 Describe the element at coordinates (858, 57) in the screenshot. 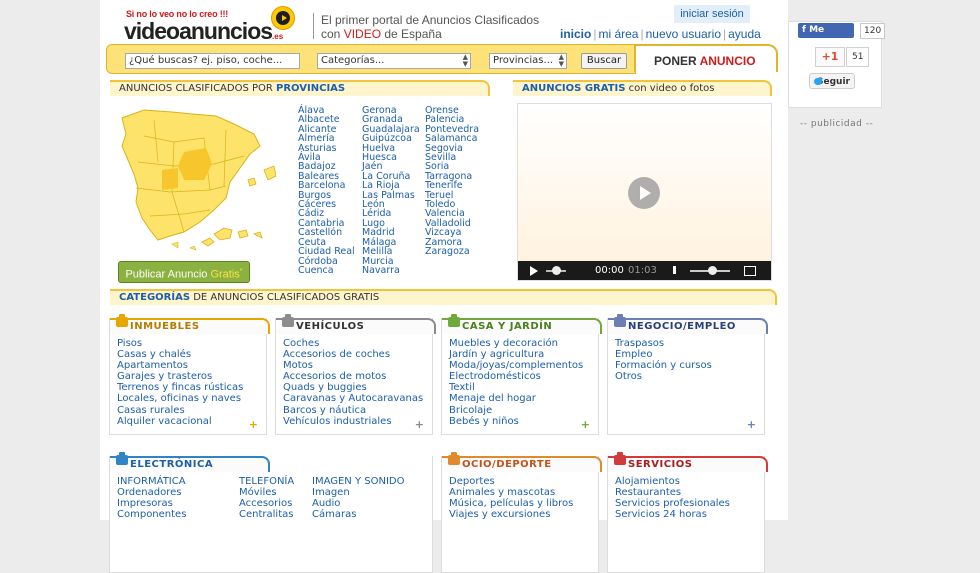

I see `google-plus-count: 51` at that location.